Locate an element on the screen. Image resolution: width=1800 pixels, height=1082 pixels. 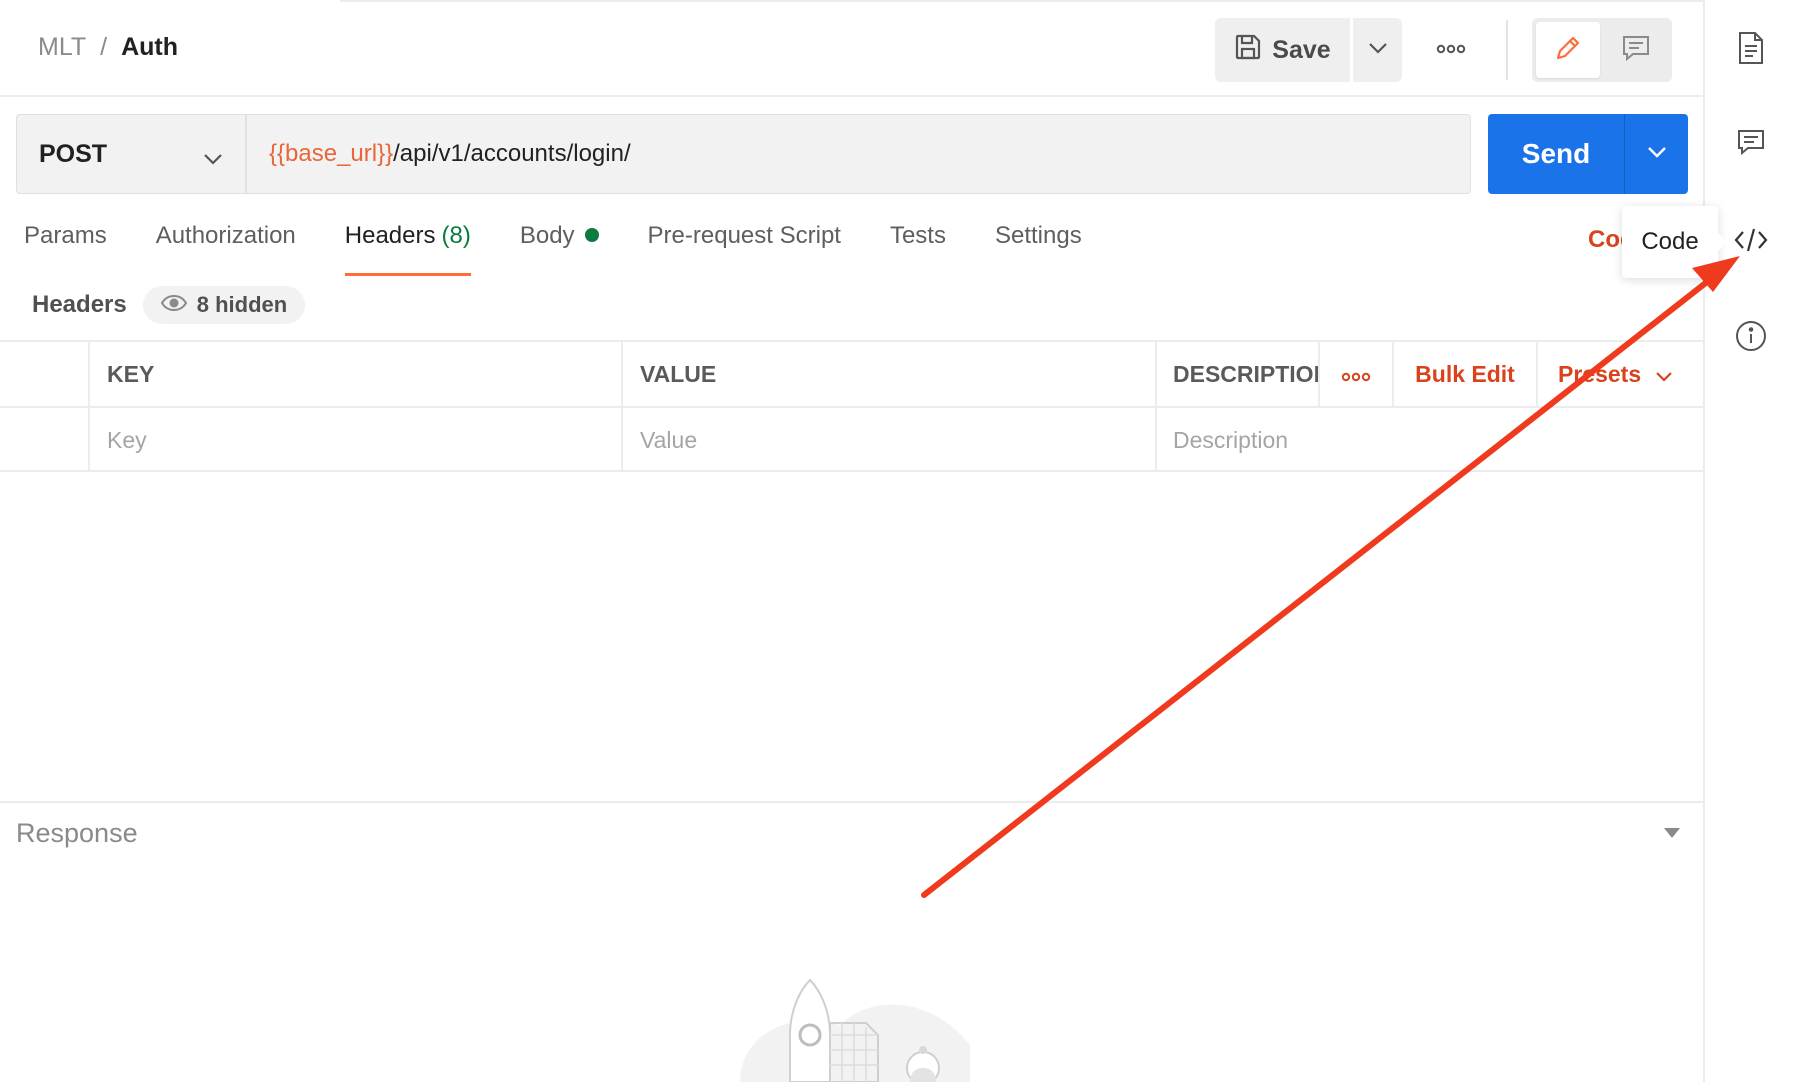
tab-label: Pre-request Script is located at coordinates (744, 235).